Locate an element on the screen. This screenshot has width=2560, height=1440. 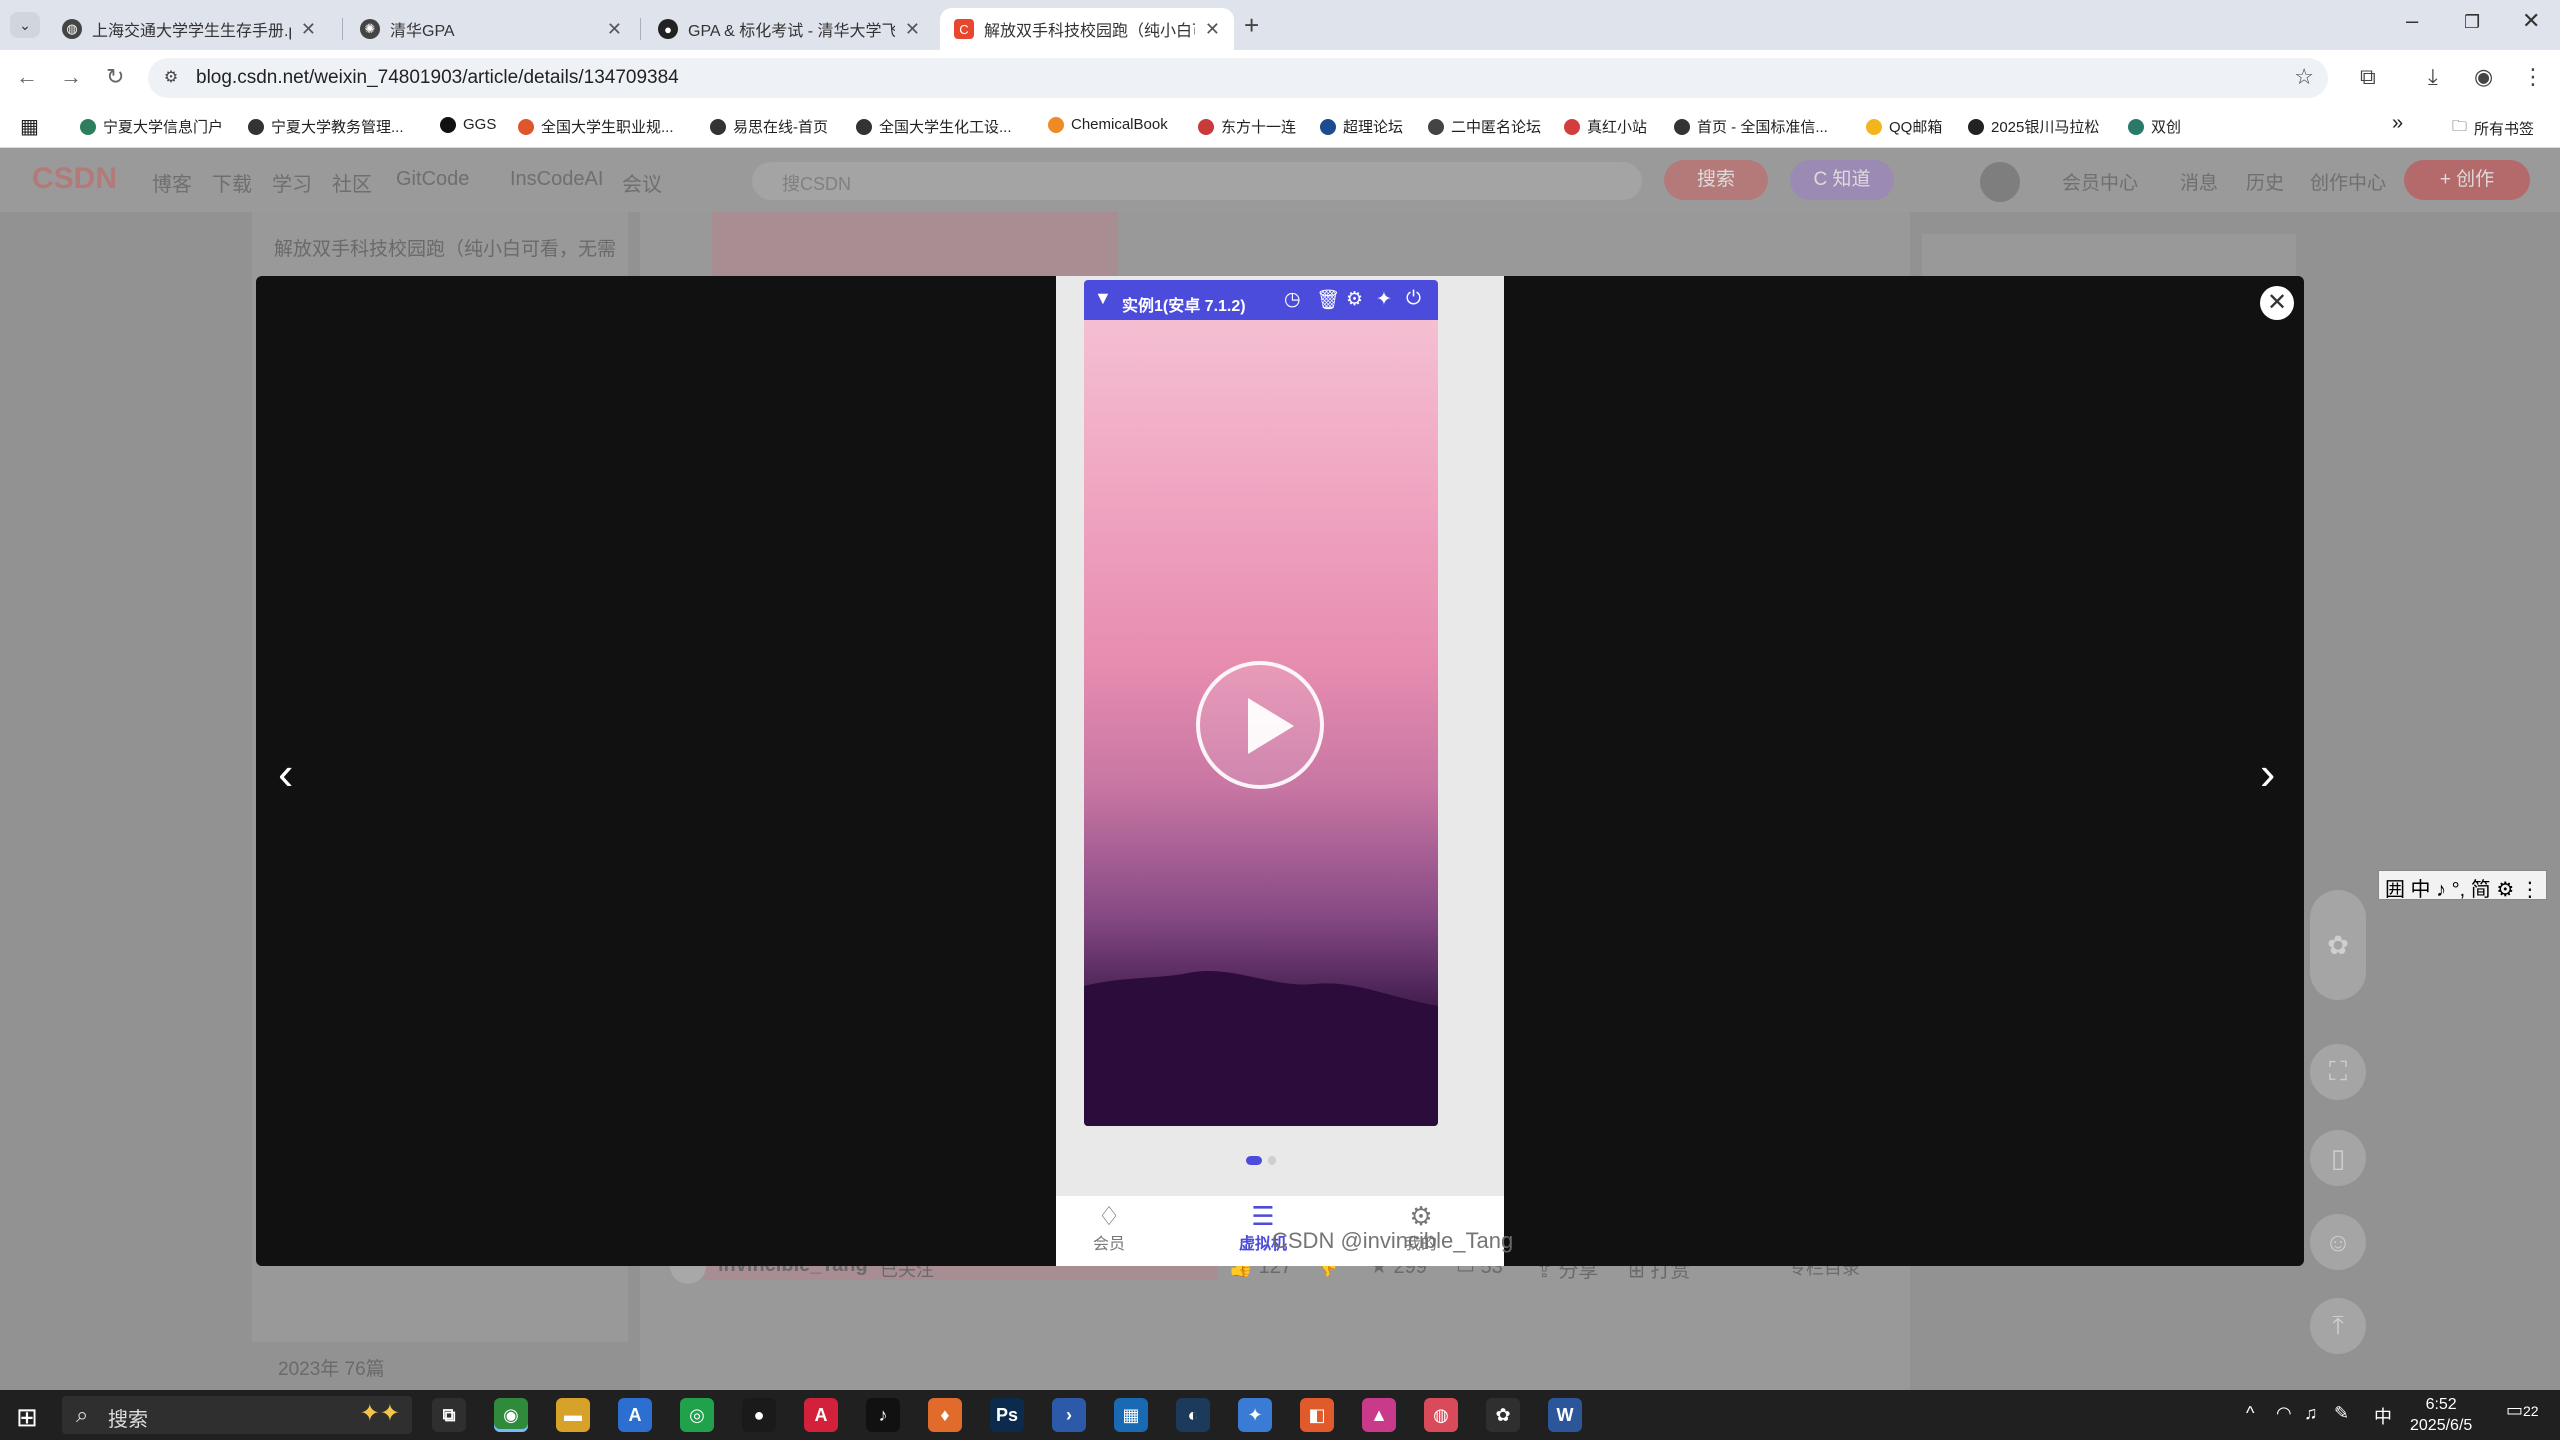
prev-image-button: ‹ is located at coordinates (285, 773).